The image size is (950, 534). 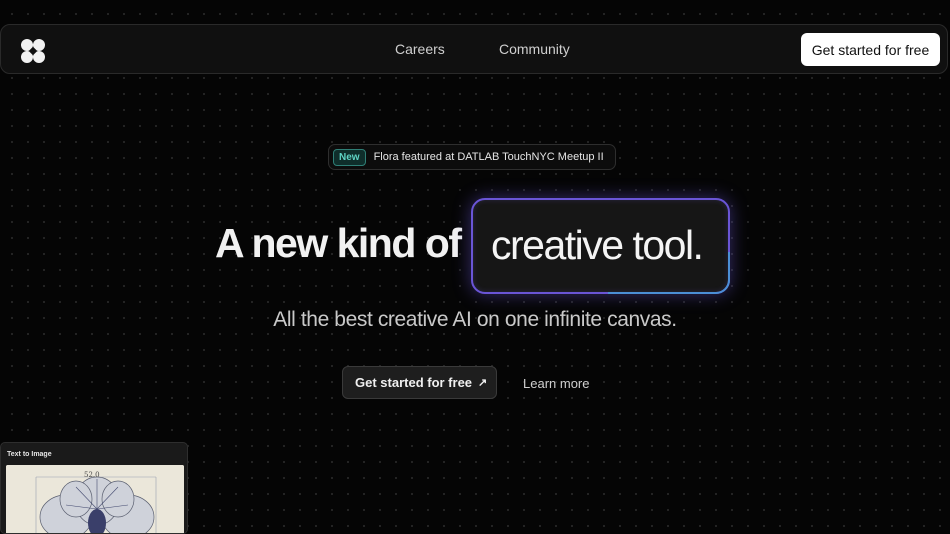 I want to click on text-to-image-card: Text to Image 52.0, so click(x=94, y=488).